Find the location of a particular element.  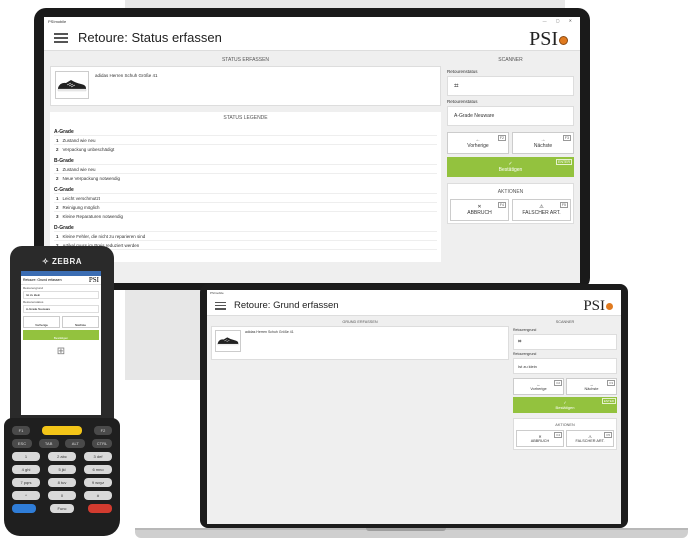

key: 8 tuv is located at coordinates (62, 482).